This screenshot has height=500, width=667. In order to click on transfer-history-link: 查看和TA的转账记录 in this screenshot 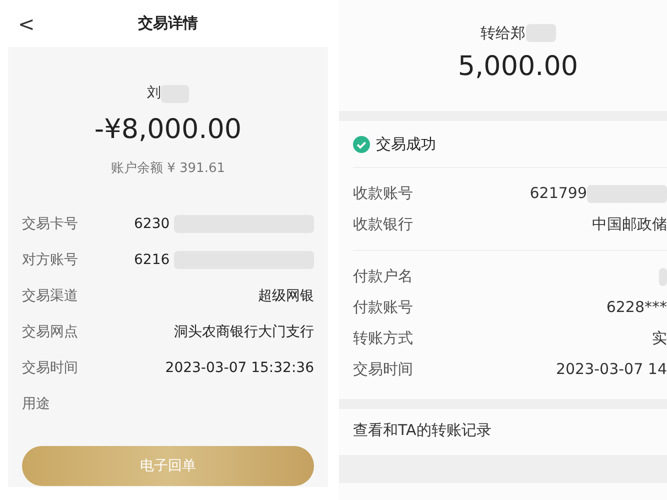, I will do `click(503, 430)`.